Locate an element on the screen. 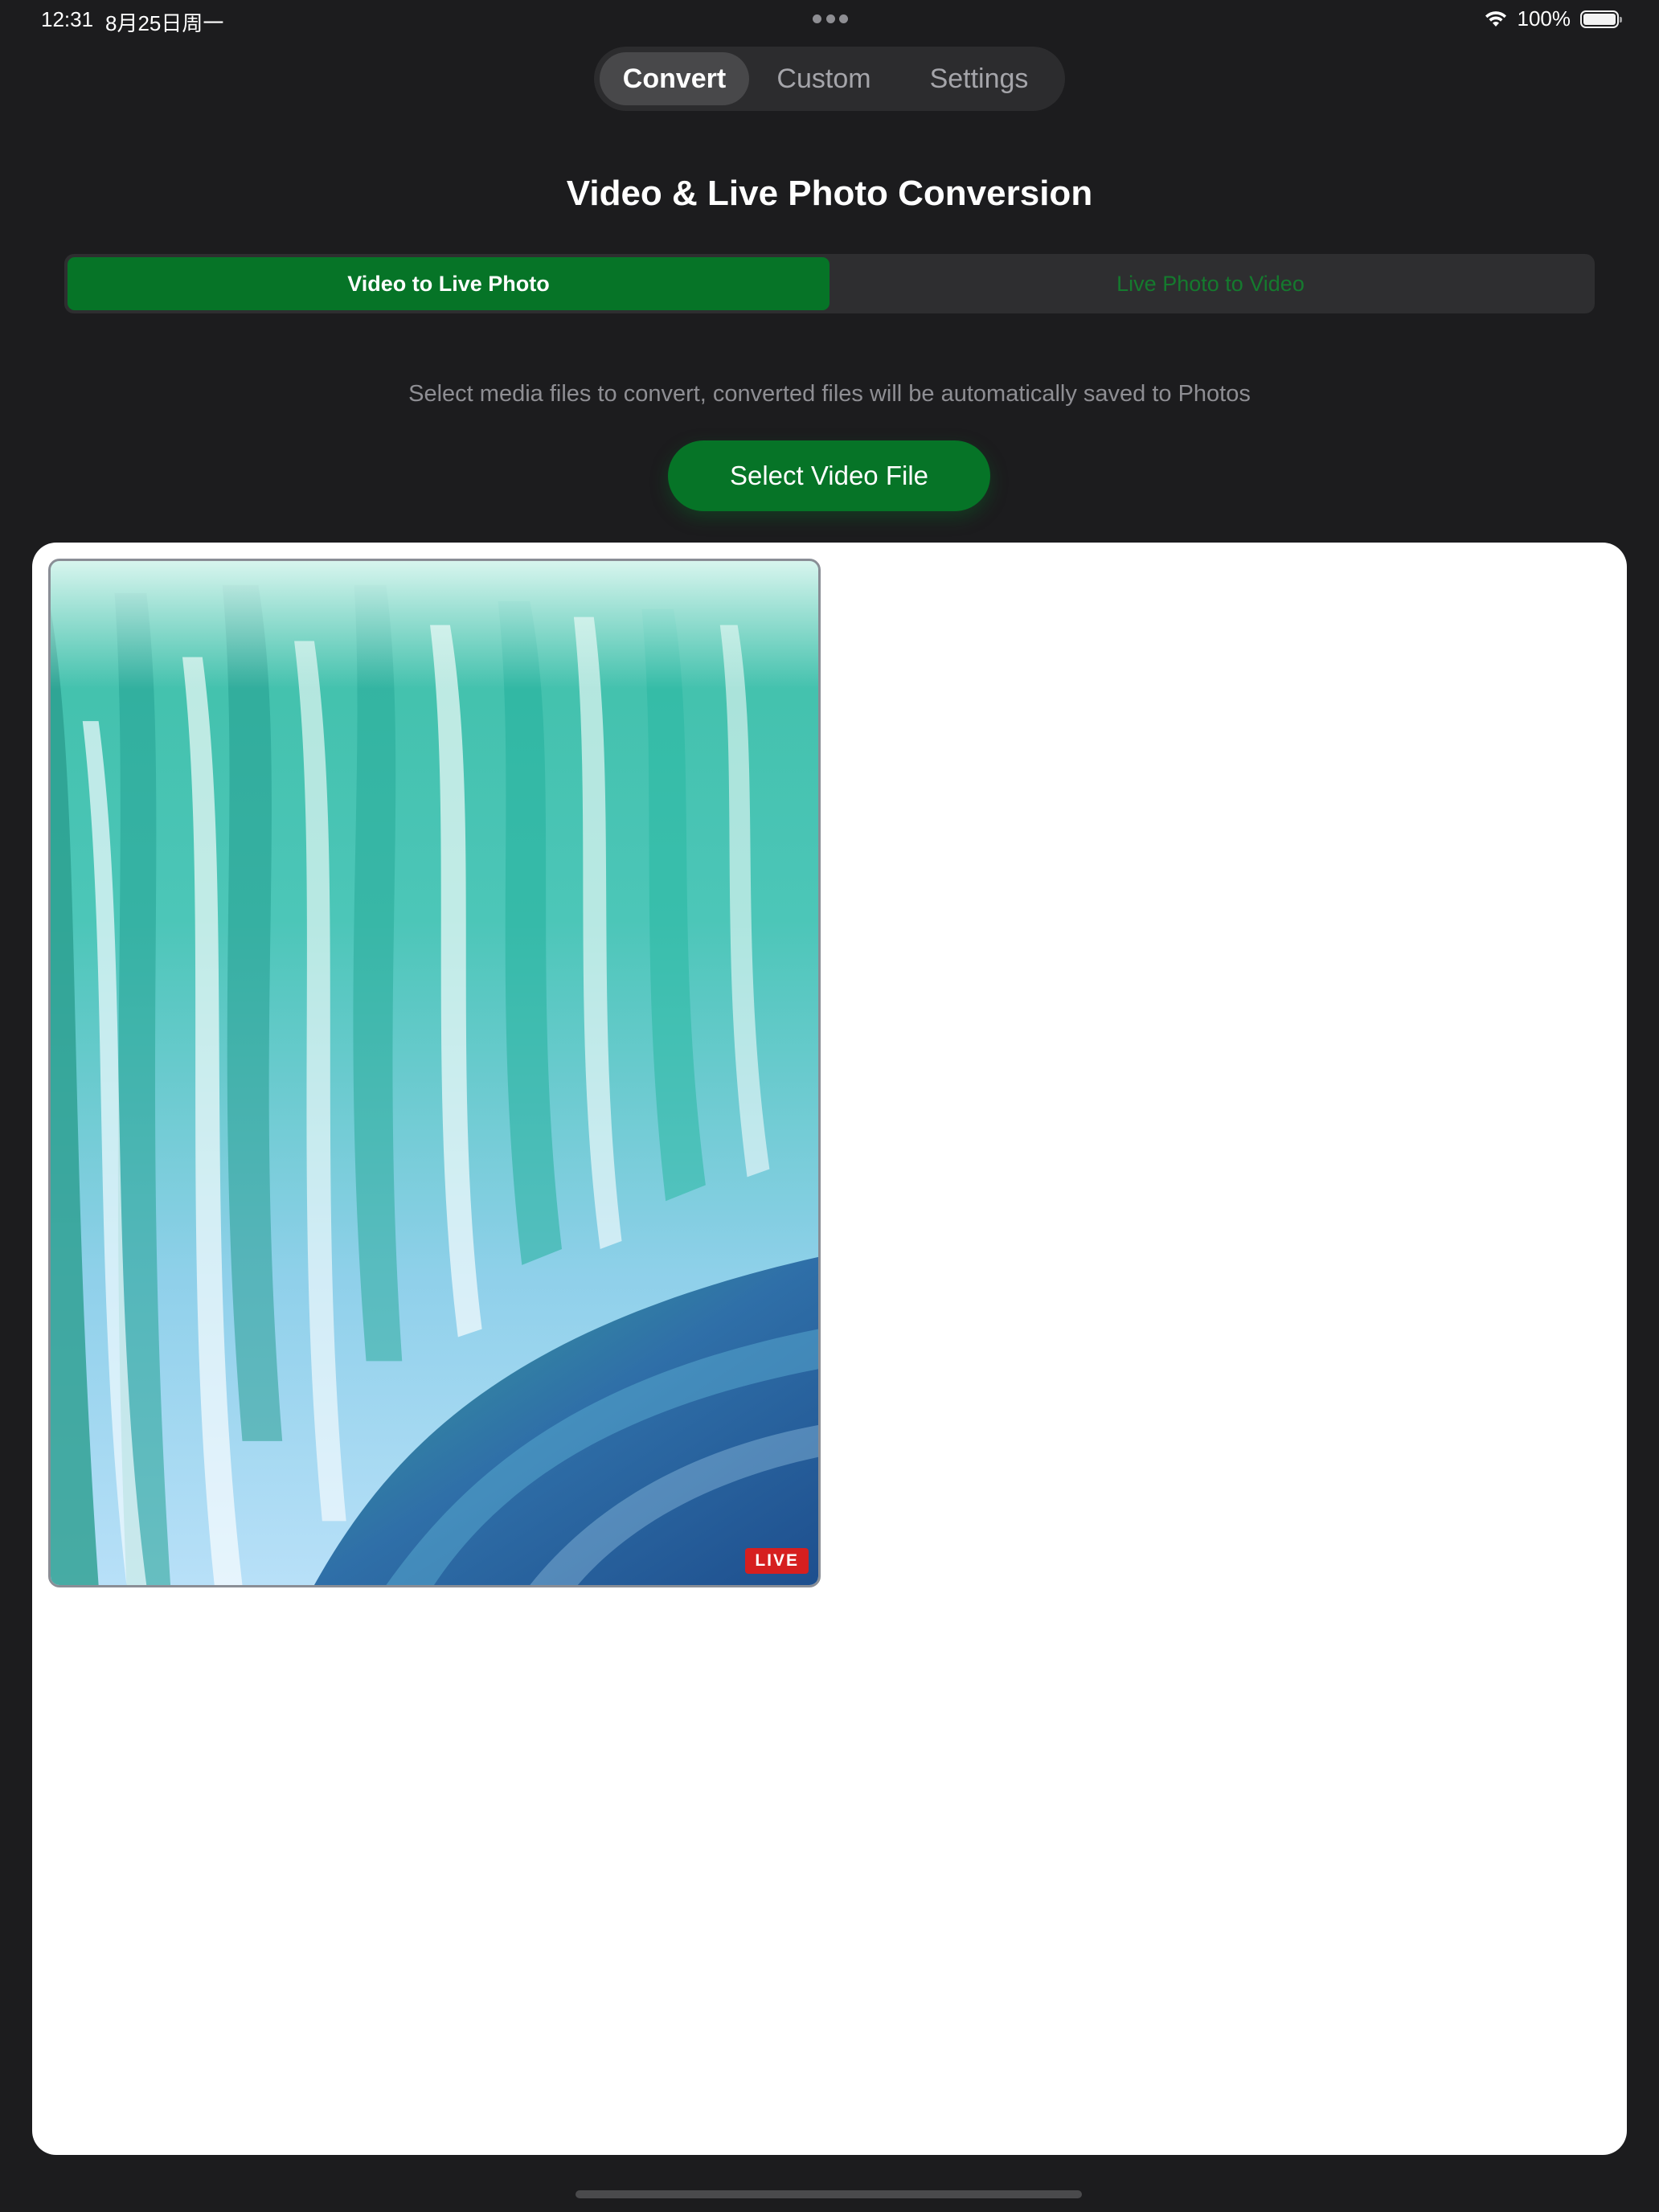 This screenshot has height=2212, width=1659. status-right: 100% is located at coordinates (1553, 18).